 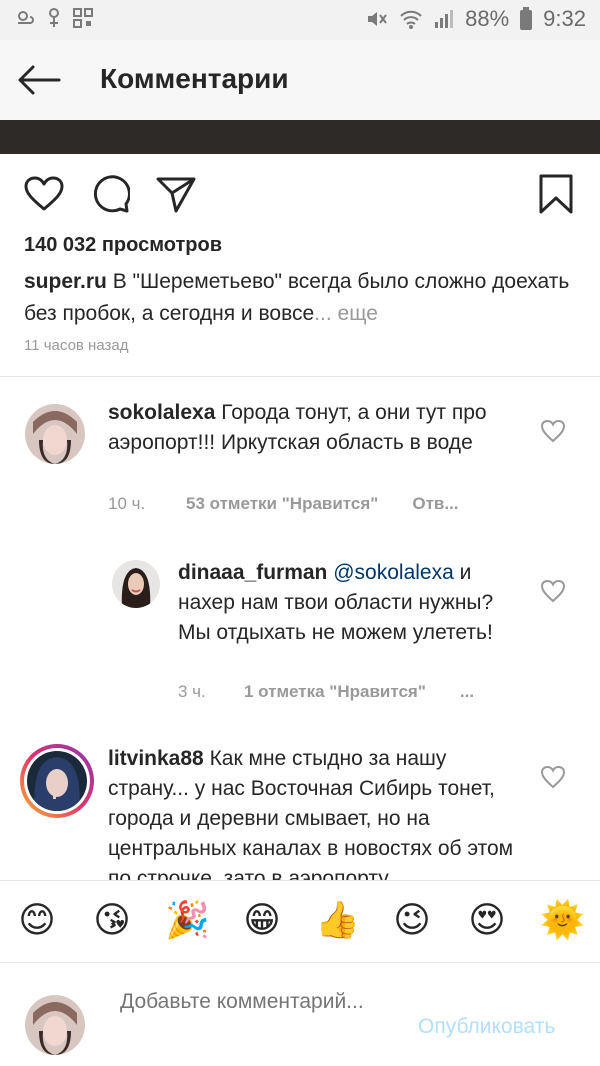 What do you see at coordinates (194, 78) in the screenshot?
I see `page-title: Комментарии` at bounding box center [194, 78].